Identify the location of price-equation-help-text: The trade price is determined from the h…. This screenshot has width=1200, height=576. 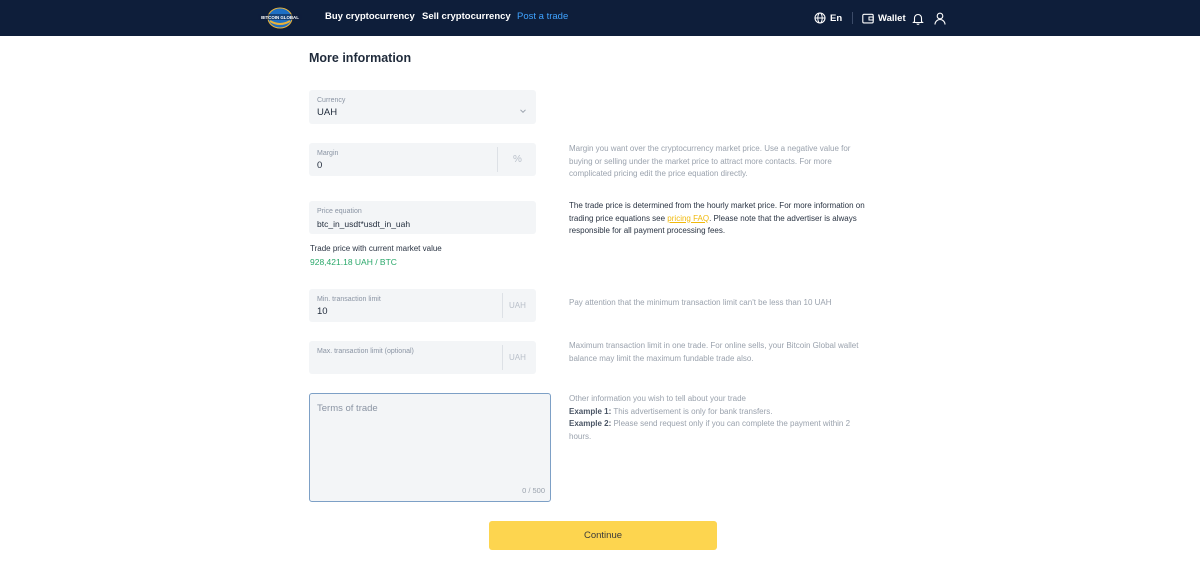
(719, 219).